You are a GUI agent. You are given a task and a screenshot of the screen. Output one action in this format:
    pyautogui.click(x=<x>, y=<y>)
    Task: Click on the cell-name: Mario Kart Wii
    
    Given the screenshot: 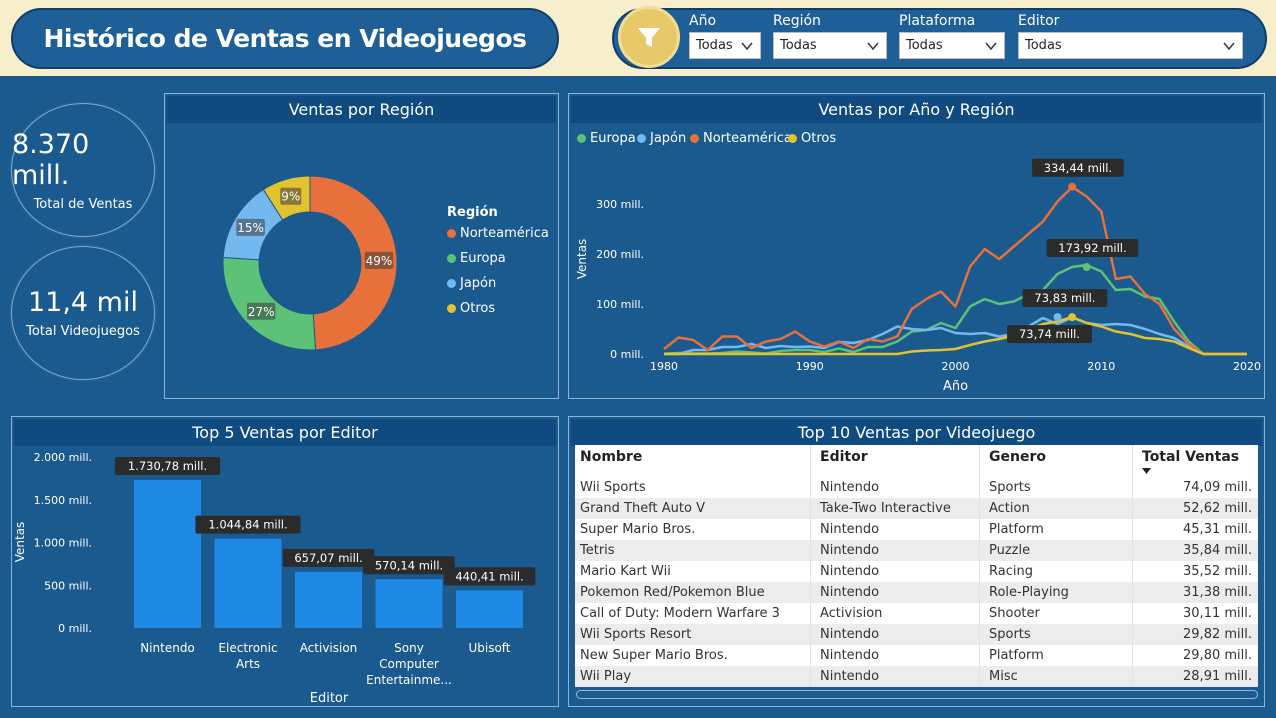 What is the action you would take?
    pyautogui.click(x=625, y=571)
    